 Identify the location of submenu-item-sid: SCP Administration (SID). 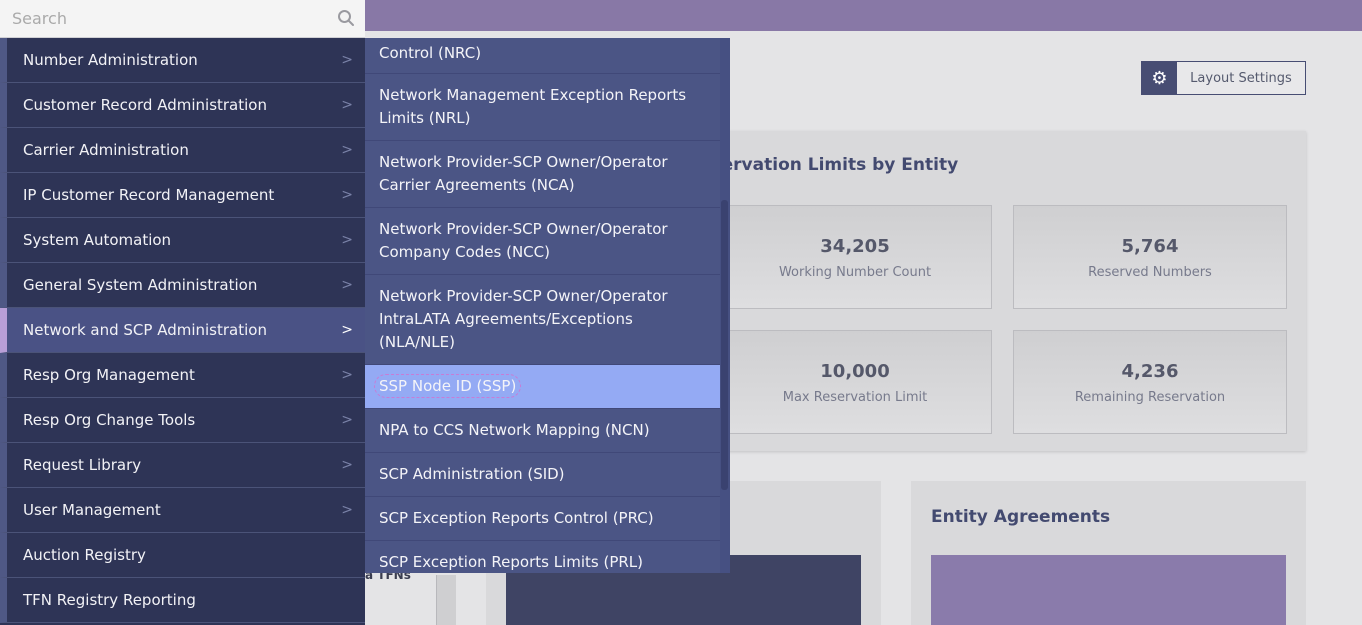
(543, 475).